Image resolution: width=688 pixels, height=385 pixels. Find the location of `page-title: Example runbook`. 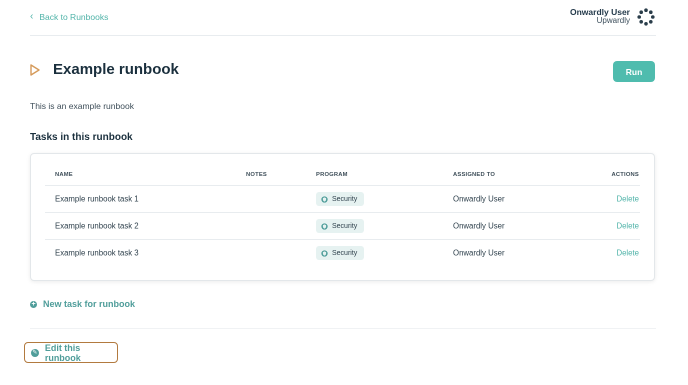

page-title: Example runbook is located at coordinates (116, 69).